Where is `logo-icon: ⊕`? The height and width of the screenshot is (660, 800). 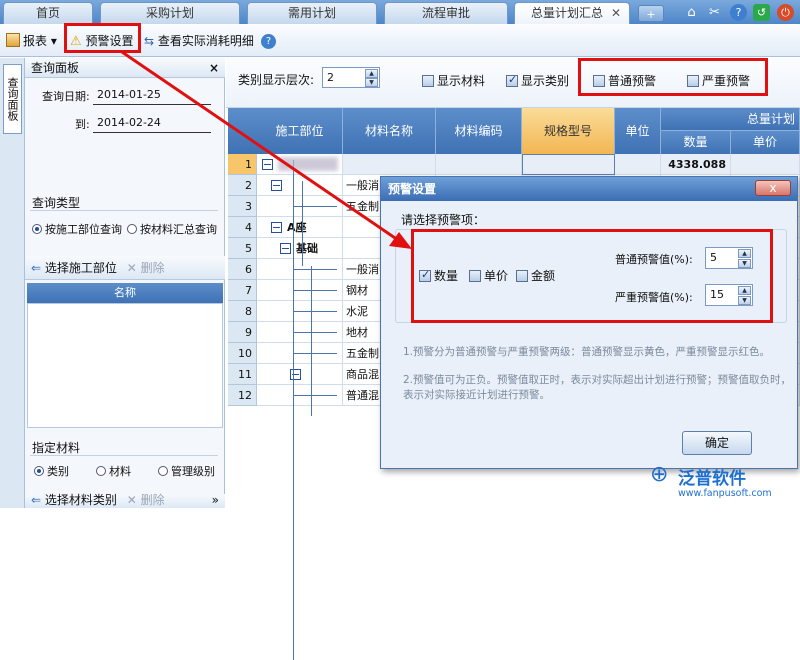
logo-icon: ⊕ is located at coordinates (659, 474).